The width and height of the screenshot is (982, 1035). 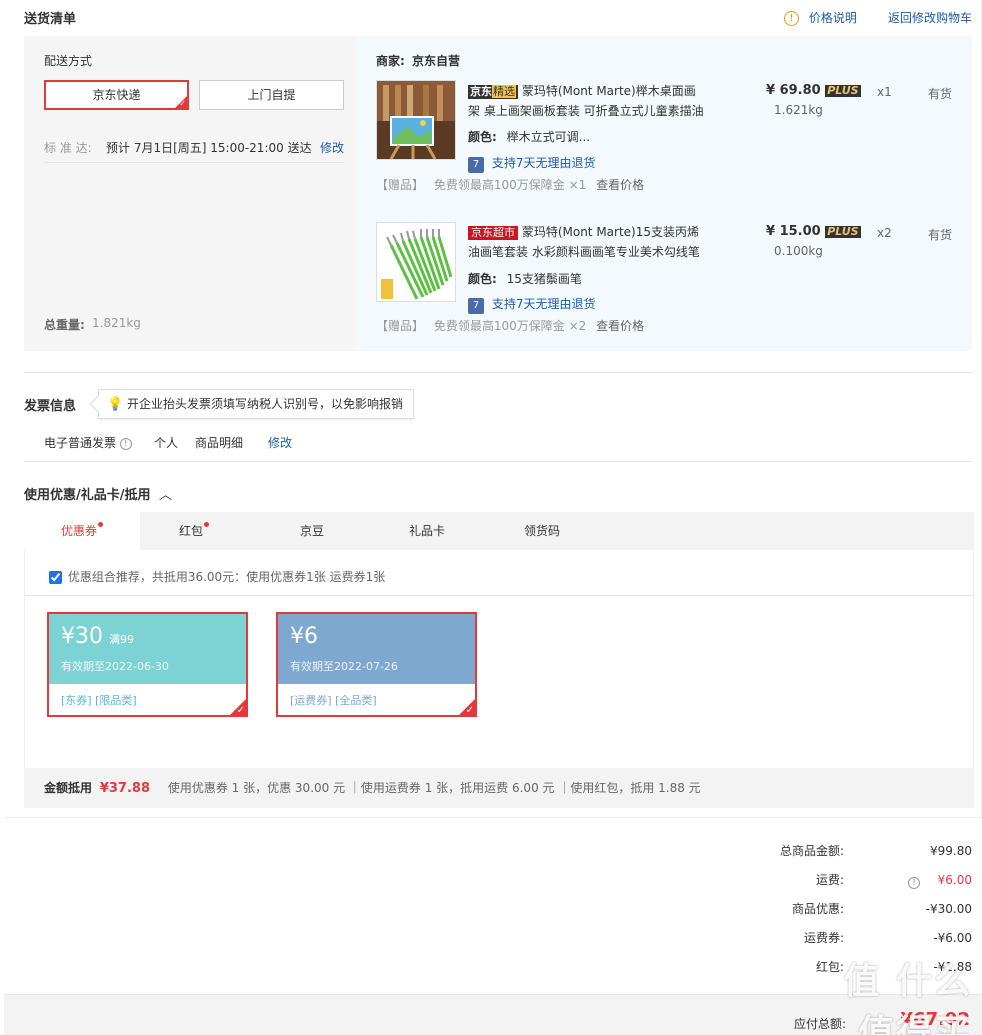 I want to click on tab-label: 优惠券, so click(x=78, y=531).